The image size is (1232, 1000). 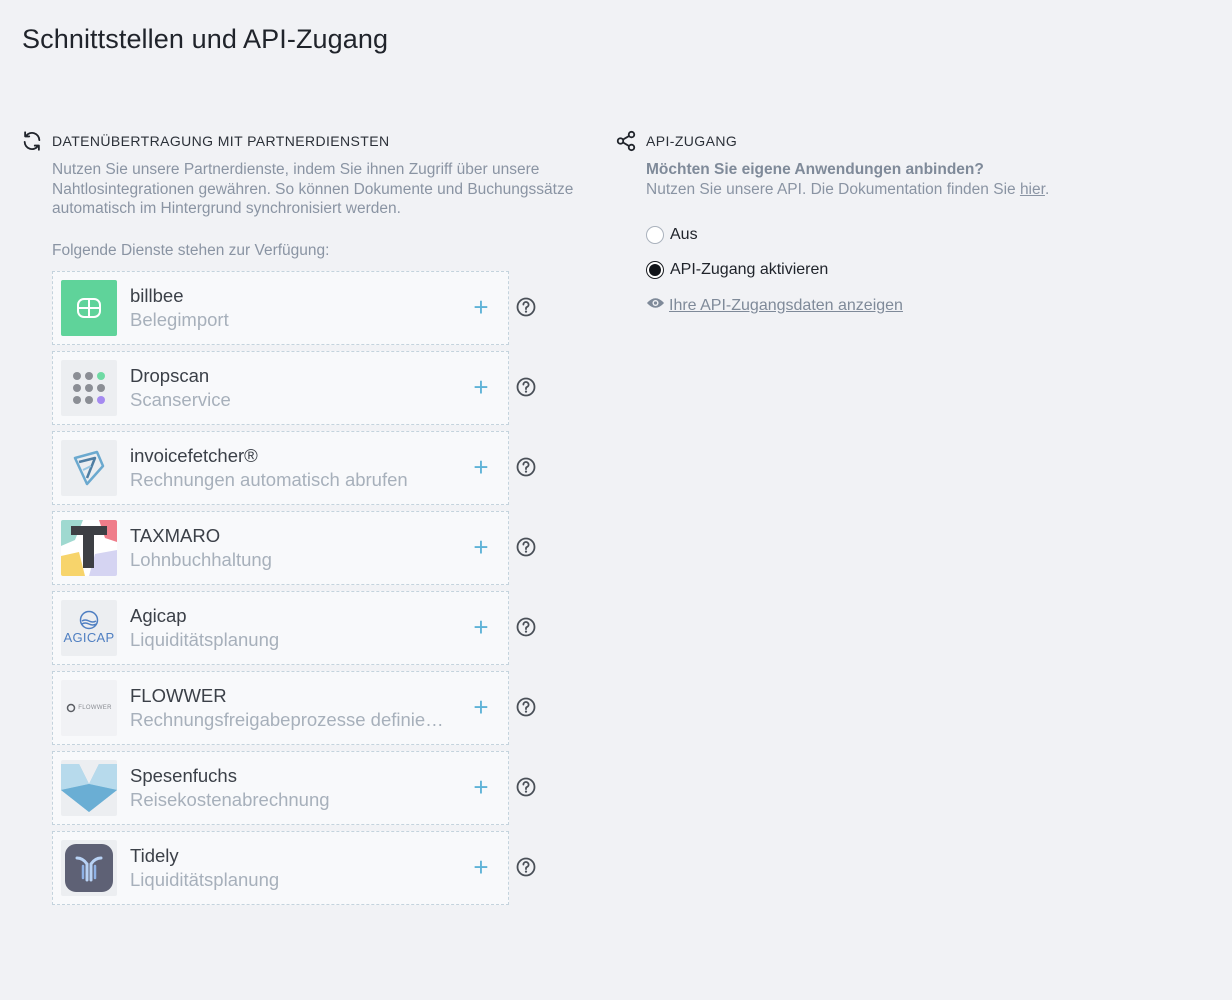 I want to click on service-row-taxmaro: TAXMARO Lohnbuchhaltung +, so click(x=302, y=547).